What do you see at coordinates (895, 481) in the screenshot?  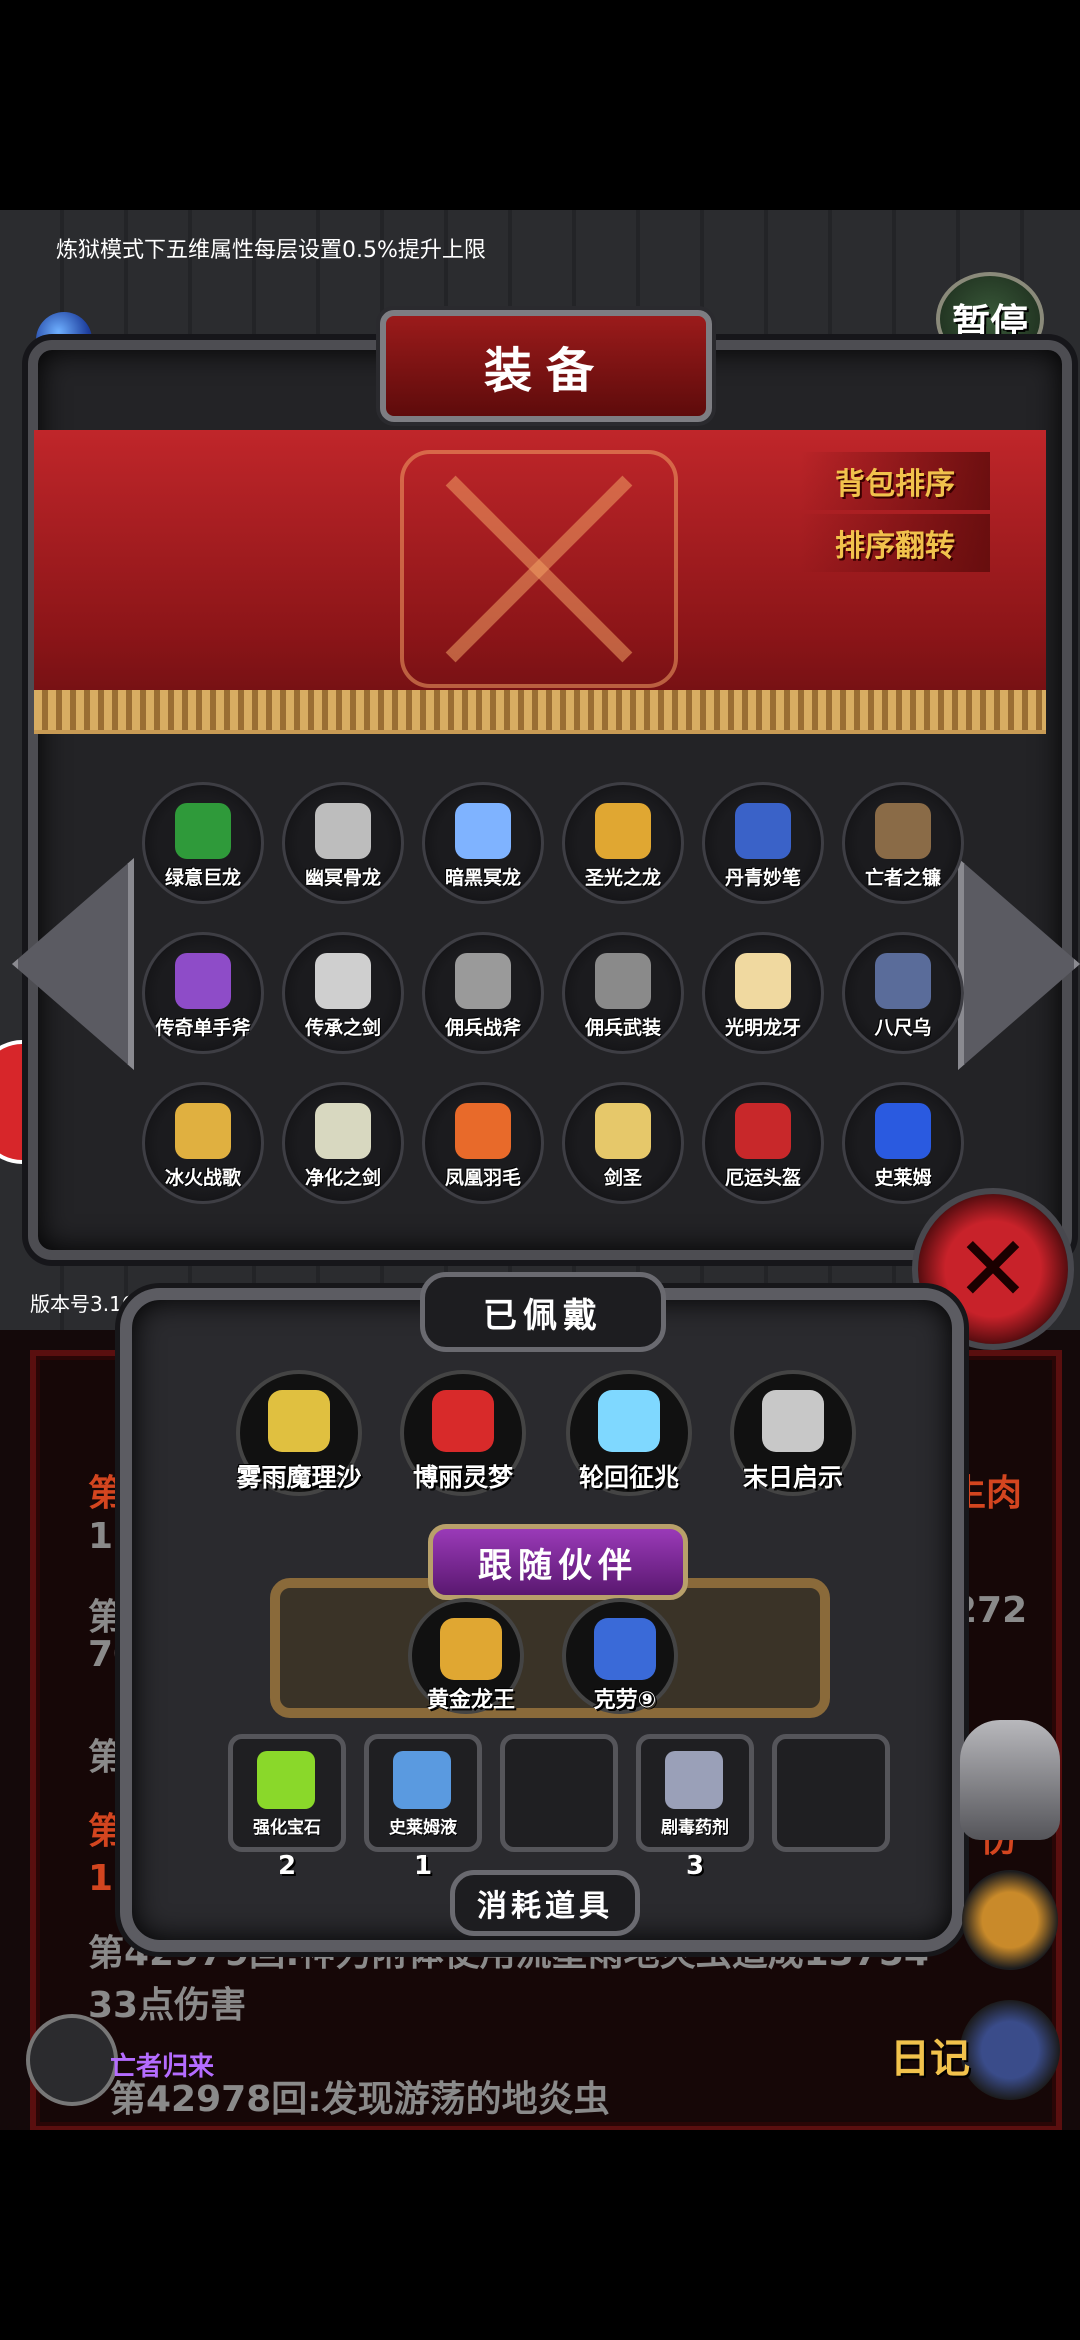 I see `sort-bag-button: 背包排序` at bounding box center [895, 481].